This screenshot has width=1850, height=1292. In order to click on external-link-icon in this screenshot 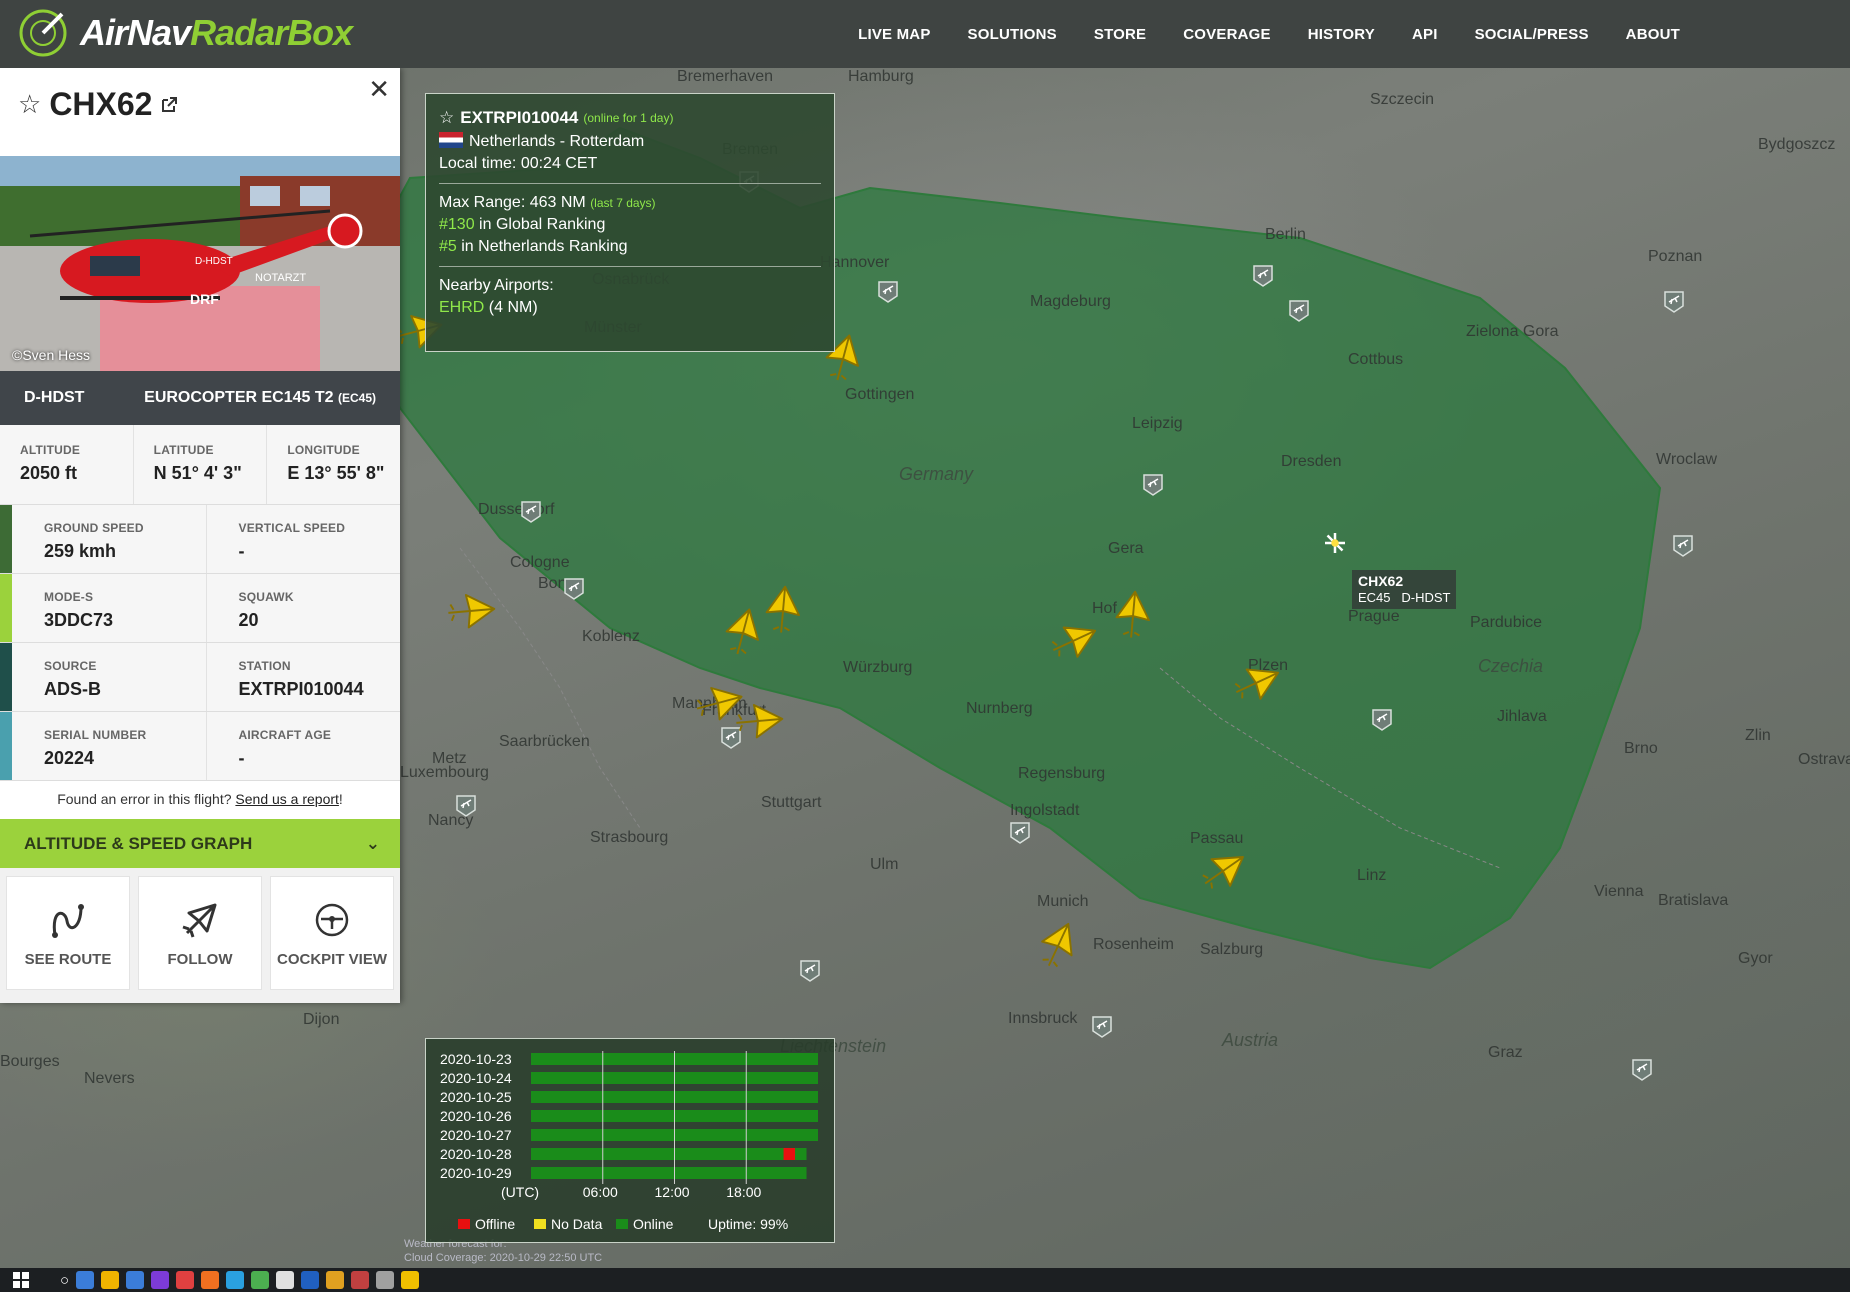, I will do `click(169, 105)`.